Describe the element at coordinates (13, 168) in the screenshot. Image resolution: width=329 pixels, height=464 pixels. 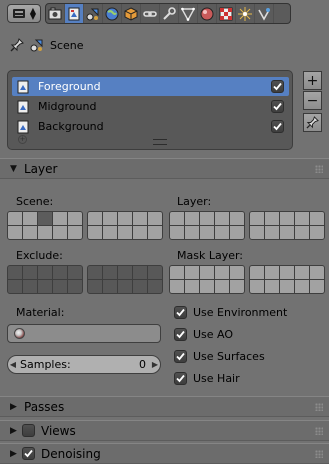
I see `expanded-triangle-icon: ▼` at that location.